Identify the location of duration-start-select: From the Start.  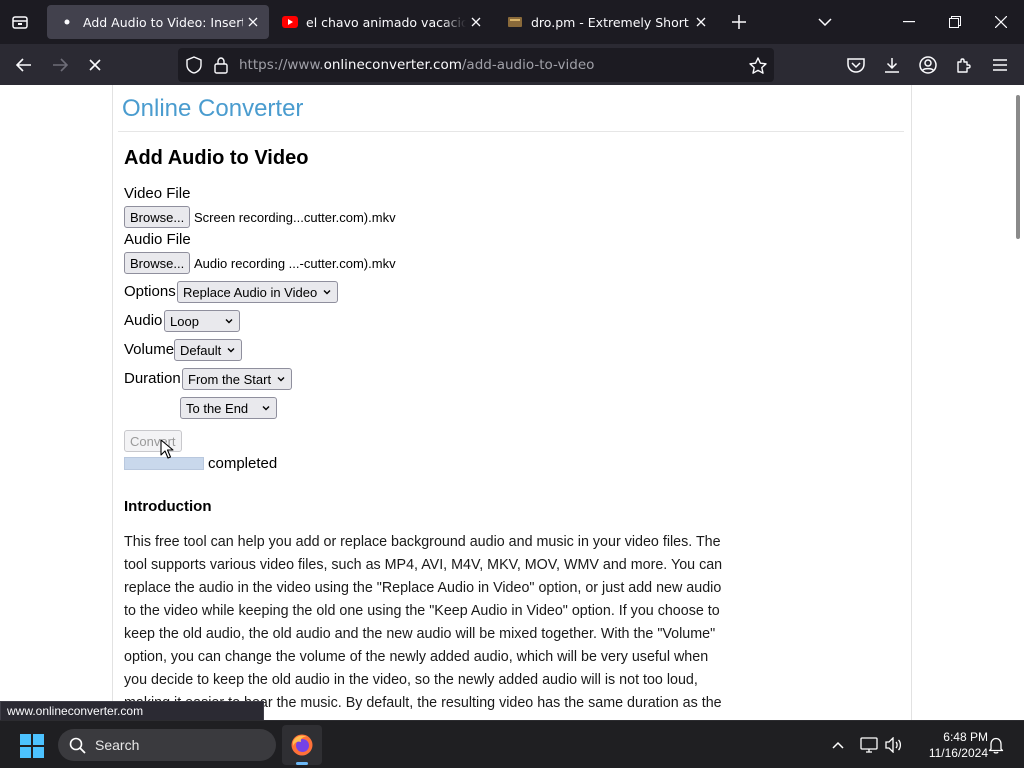
(237, 379).